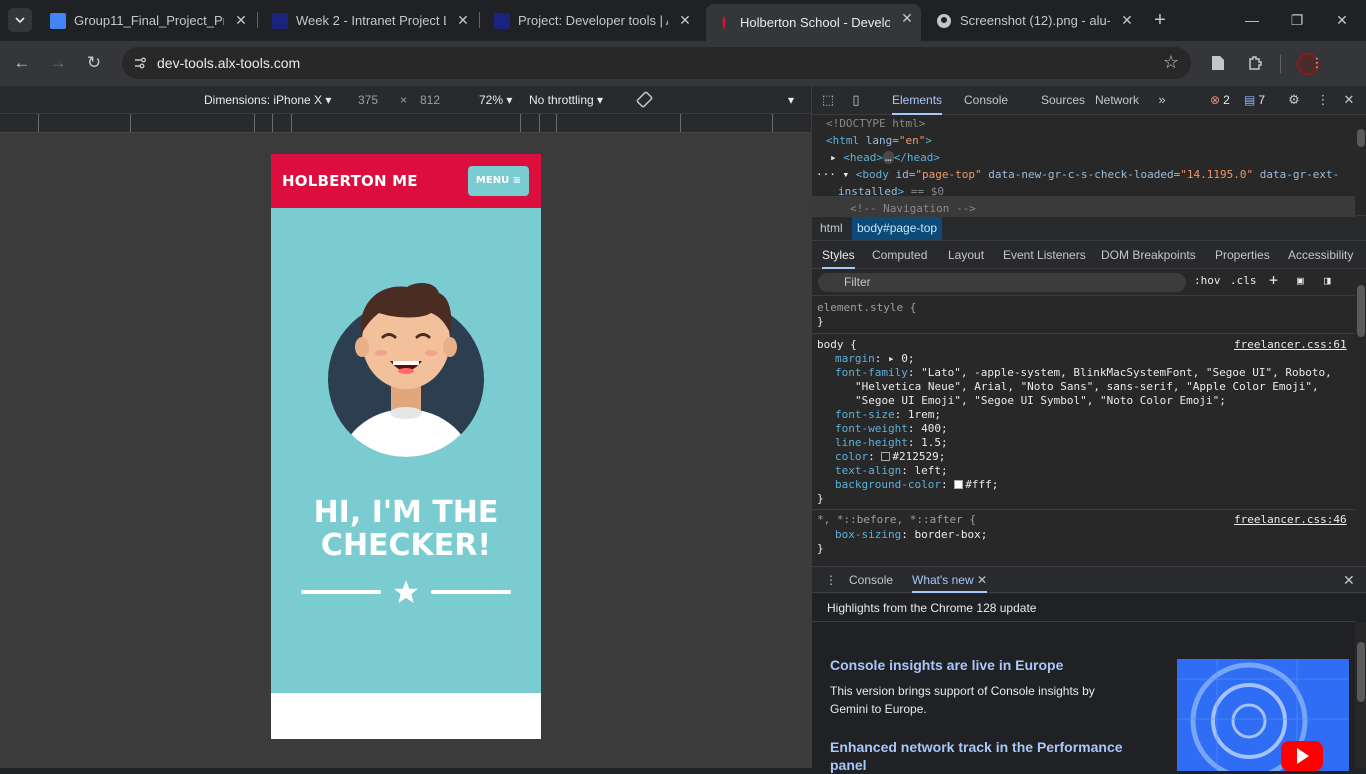 This screenshot has height=774, width=1366. Describe the element at coordinates (1162, 100) in the screenshot. I see `more-tabs-icon: »` at that location.